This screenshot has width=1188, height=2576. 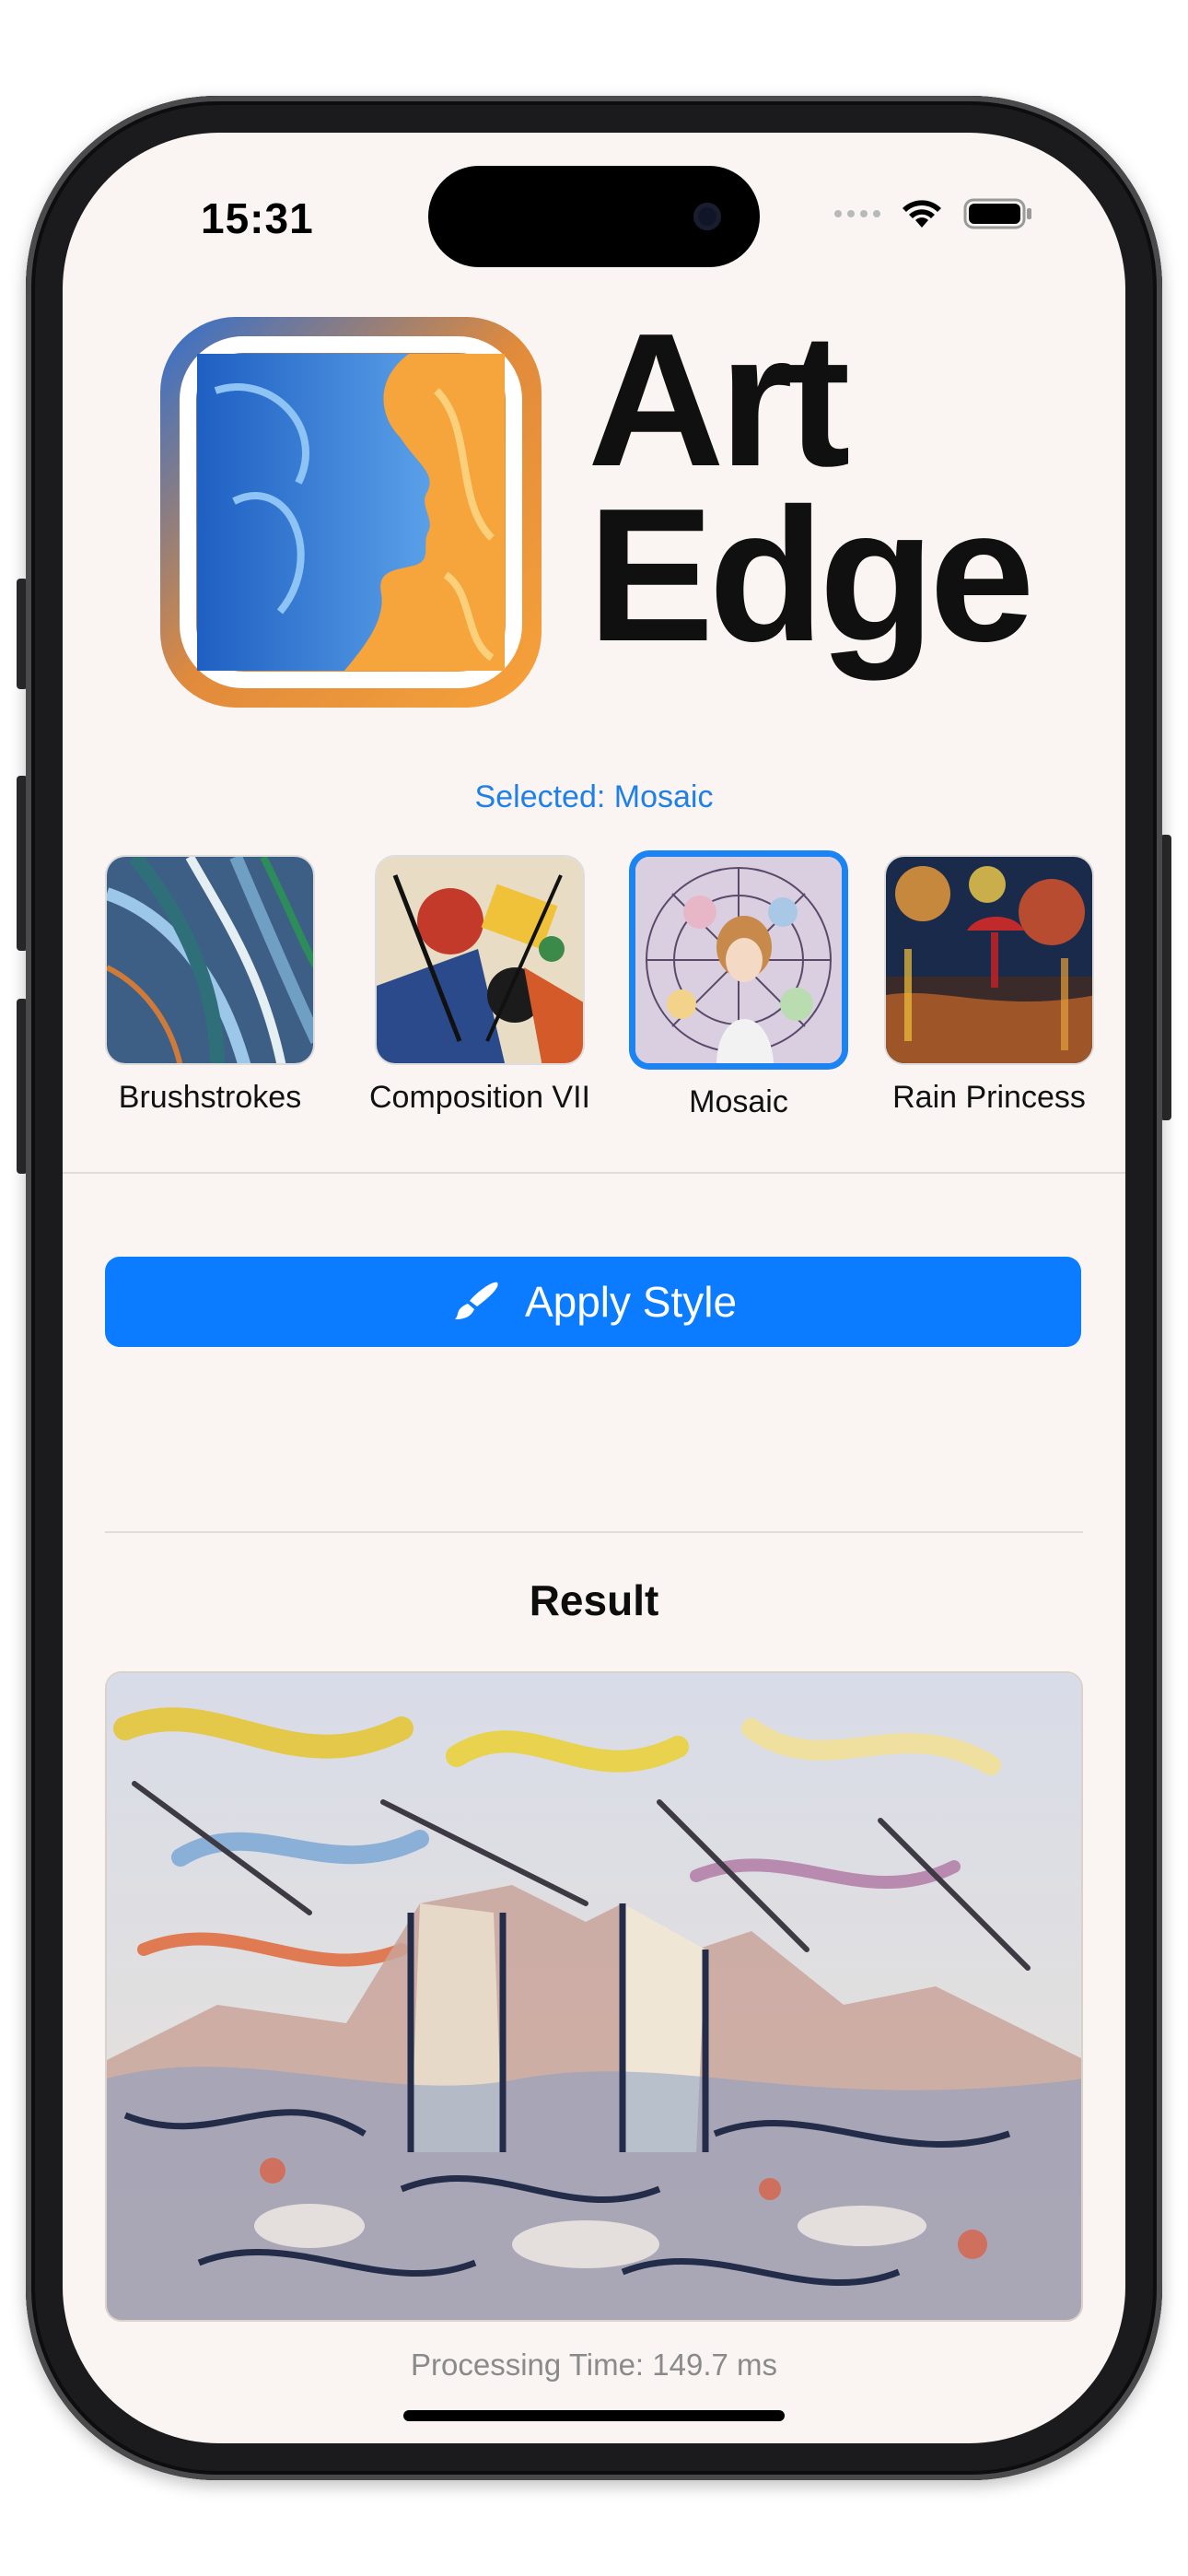 I want to click on wifi-icon, so click(x=922, y=214).